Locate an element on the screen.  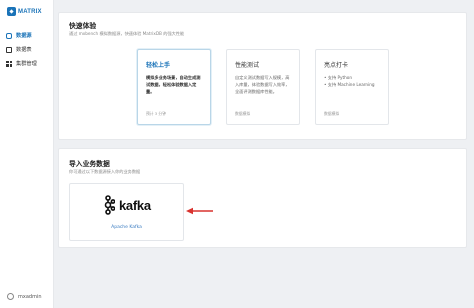
matrix-logo-icon is located at coordinates (11, 11).